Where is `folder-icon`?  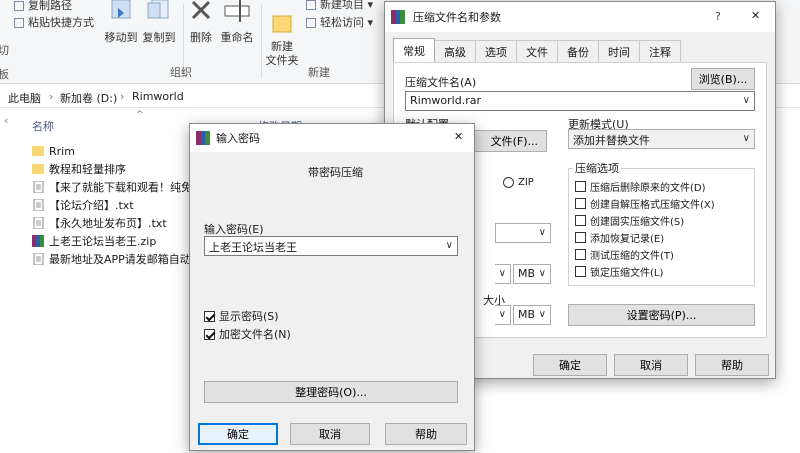 folder-icon is located at coordinates (38, 151).